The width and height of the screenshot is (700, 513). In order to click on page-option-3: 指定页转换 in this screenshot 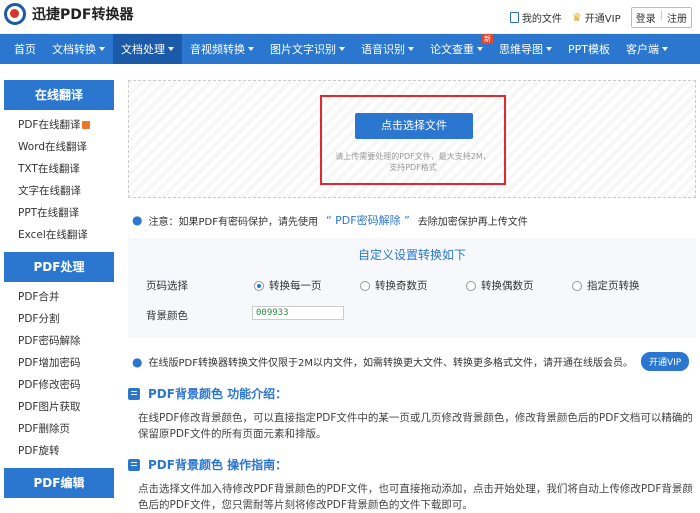, I will do `click(606, 285)`.